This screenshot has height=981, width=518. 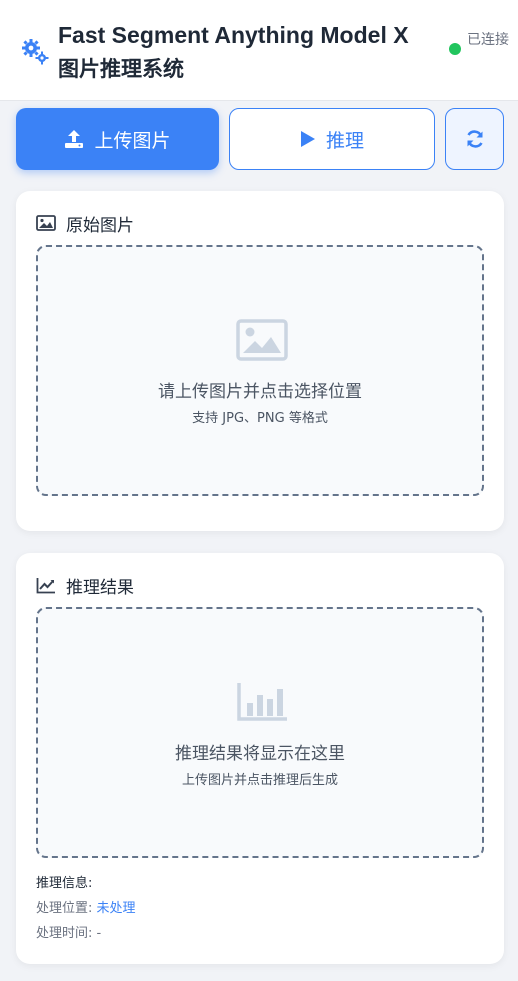 What do you see at coordinates (248, 52) in the screenshot?
I see `page-title: Fast Segment Anything Model X 图片推理系统` at bounding box center [248, 52].